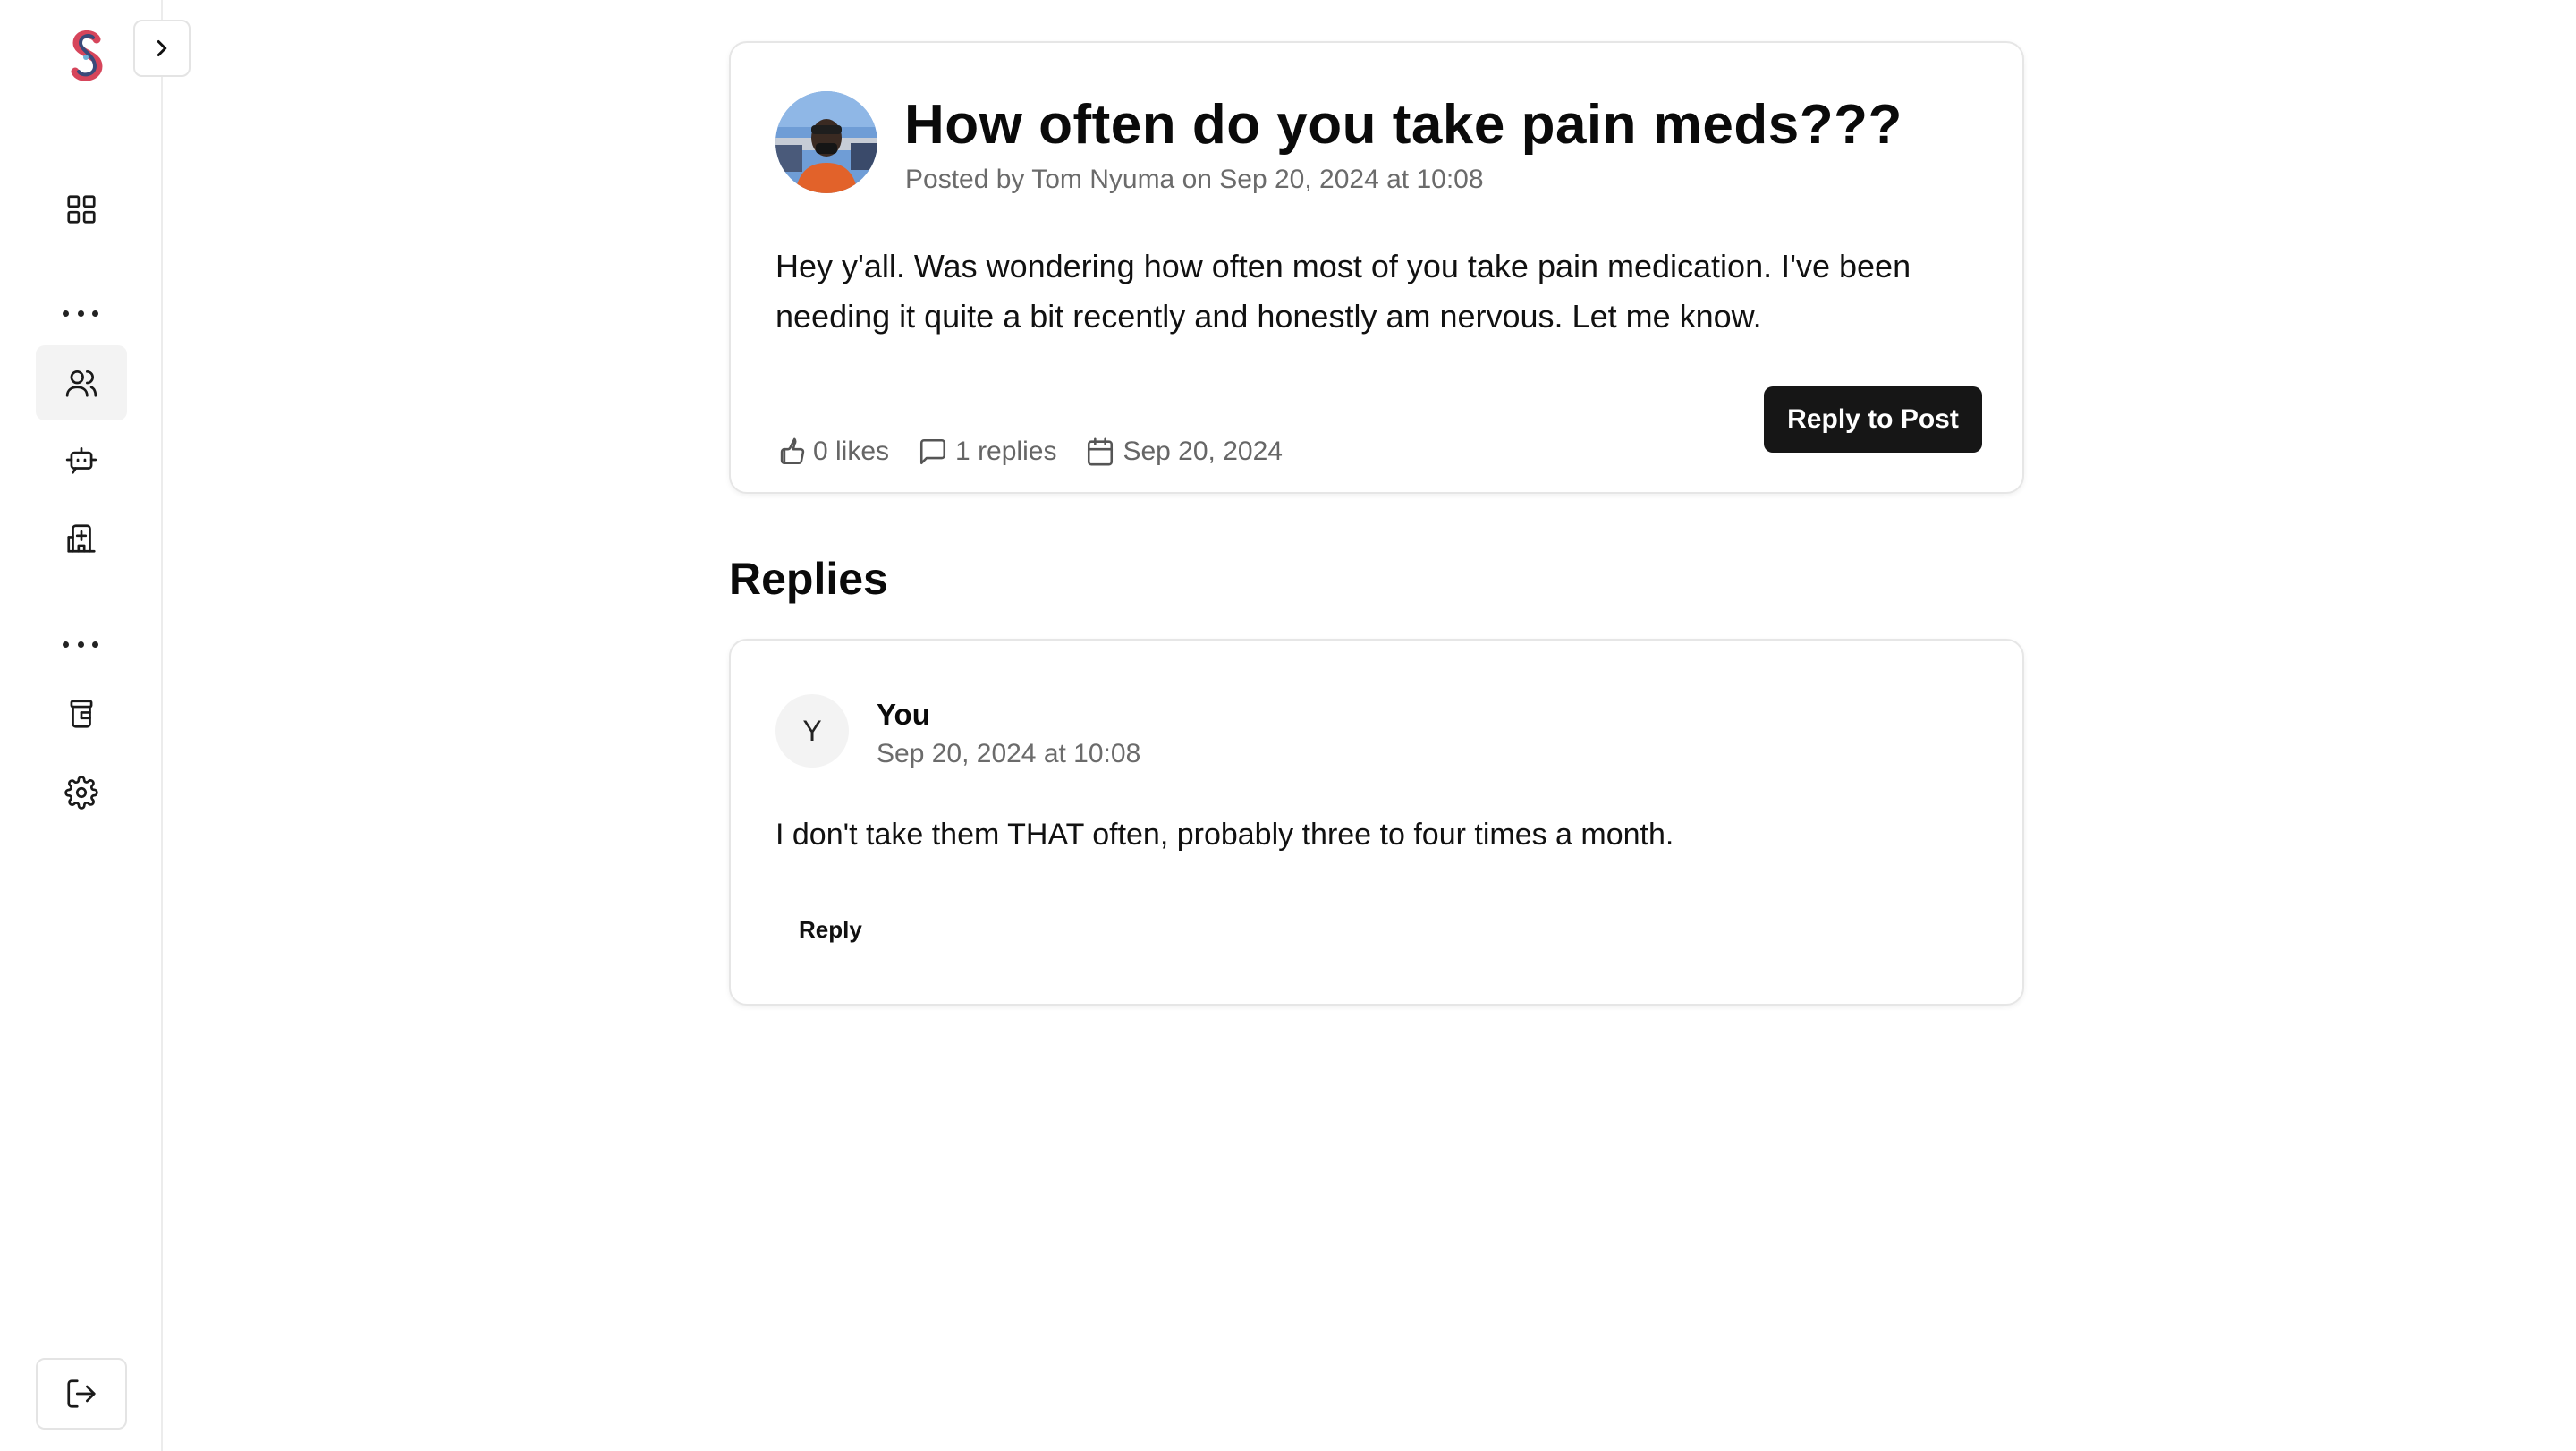 The height and width of the screenshot is (1451, 2576). I want to click on date-stat: Sep 20, 2024, so click(1184, 452).